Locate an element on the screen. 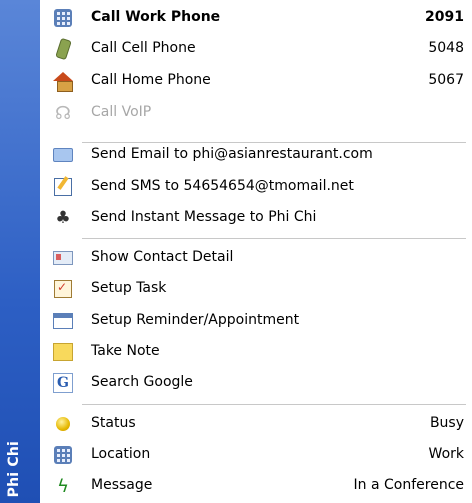  menu-item-label: Search Google is located at coordinates (142, 382).